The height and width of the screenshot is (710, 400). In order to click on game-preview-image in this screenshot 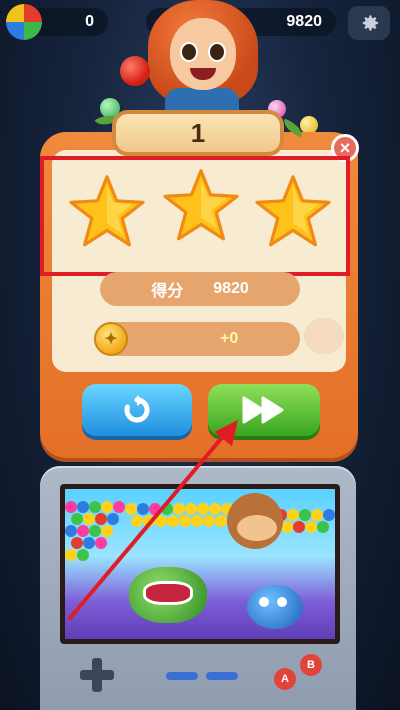, I will do `click(200, 564)`.